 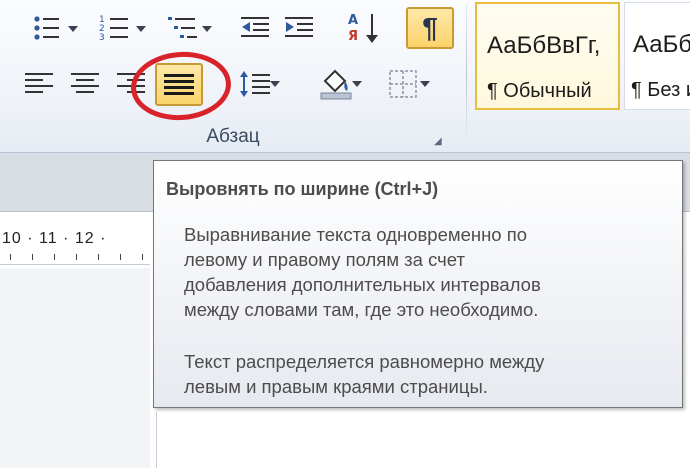 I want to click on sort-icon: А Я, so click(x=363, y=28).